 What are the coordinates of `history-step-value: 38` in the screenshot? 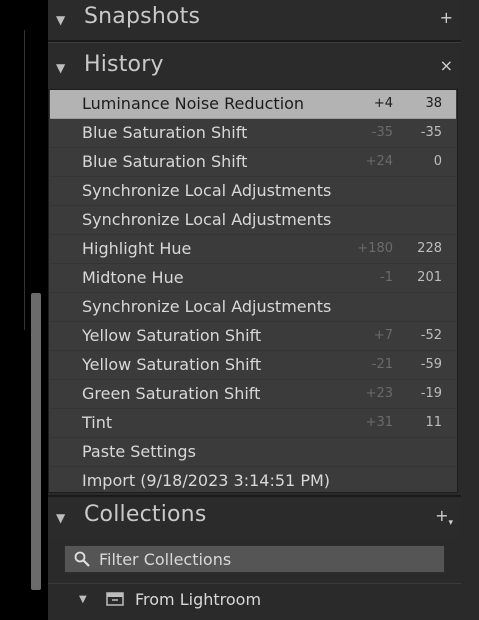 It's located at (433, 103).